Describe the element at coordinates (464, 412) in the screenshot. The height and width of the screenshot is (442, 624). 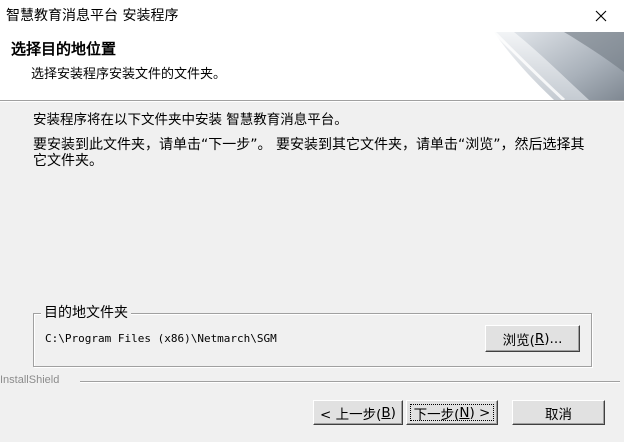
I see `next-hotkey: N` at that location.